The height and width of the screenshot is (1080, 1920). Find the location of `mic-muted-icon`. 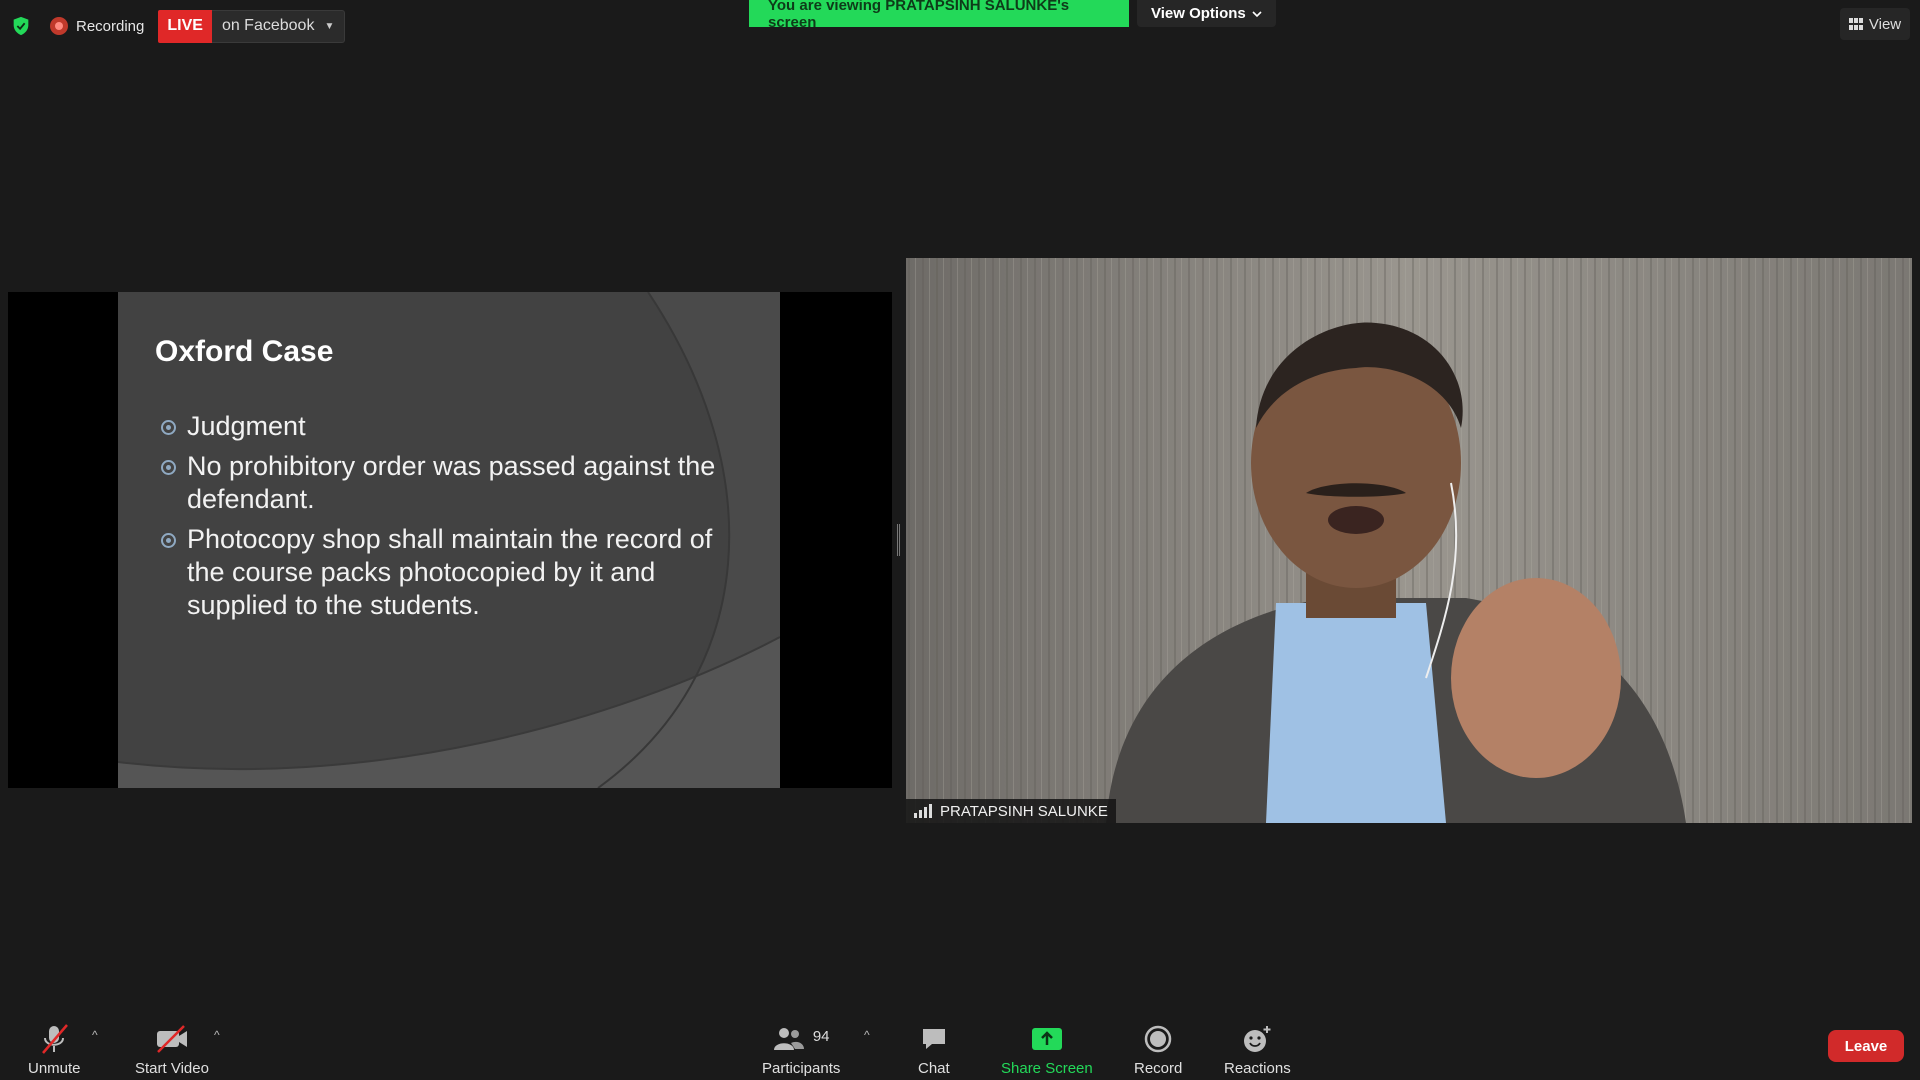

mic-muted-icon is located at coordinates (55, 1039).